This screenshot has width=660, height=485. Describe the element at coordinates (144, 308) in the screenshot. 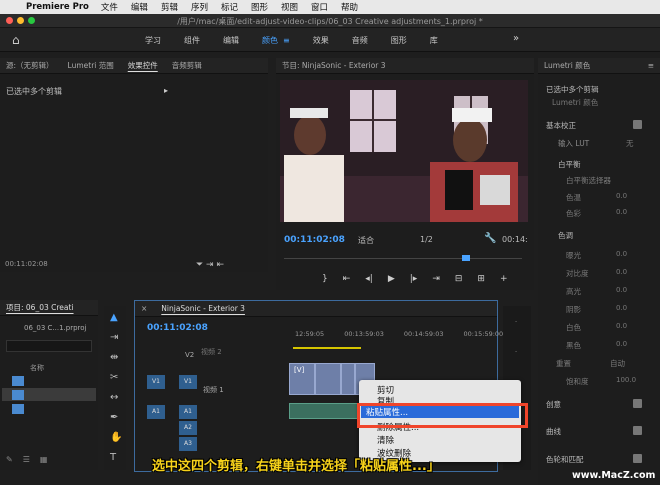

I see `close-tab-icon: ×` at that location.